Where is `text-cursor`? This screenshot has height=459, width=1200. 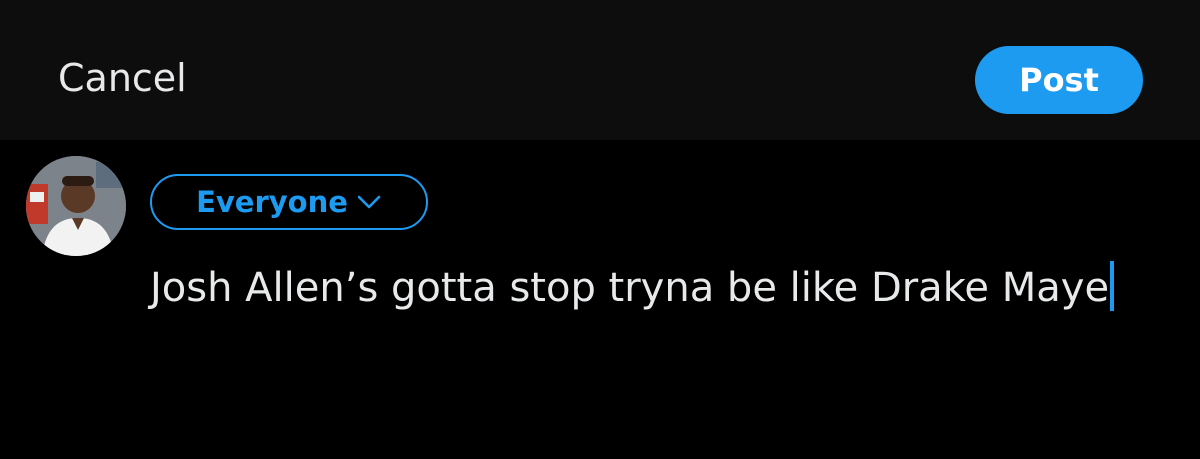
text-cursor is located at coordinates (1112, 286).